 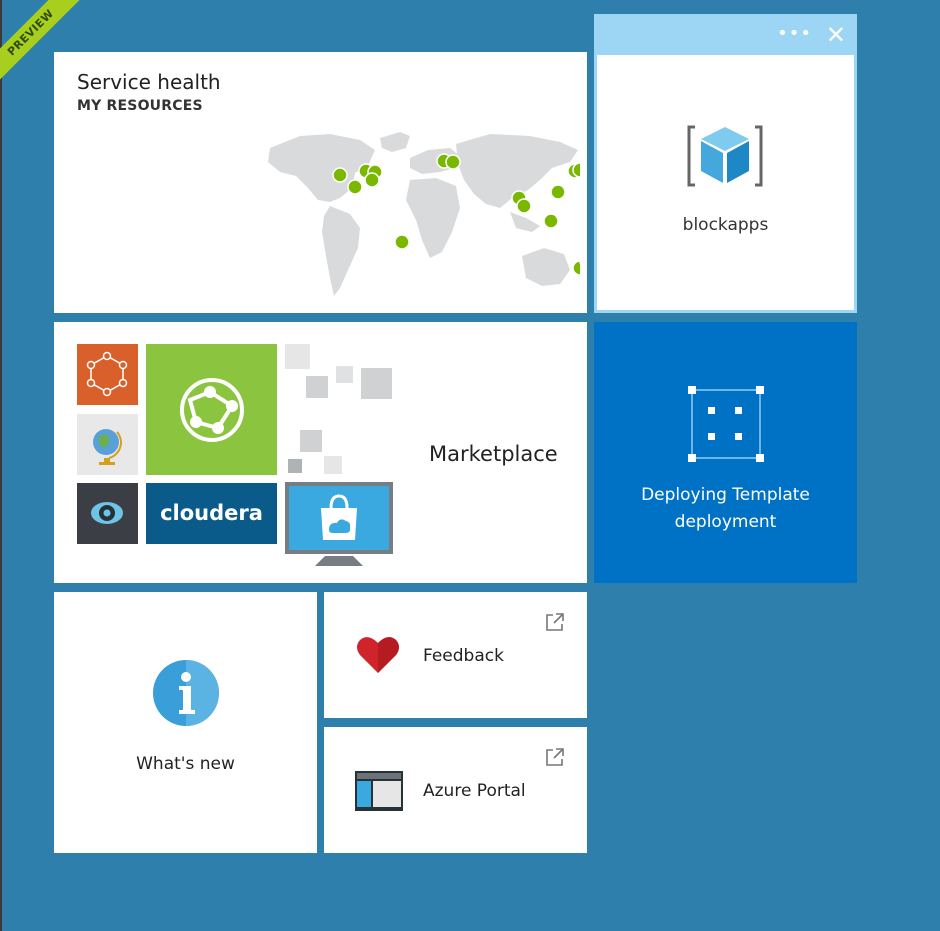 What do you see at coordinates (186, 693) in the screenshot?
I see `info-icon` at bounding box center [186, 693].